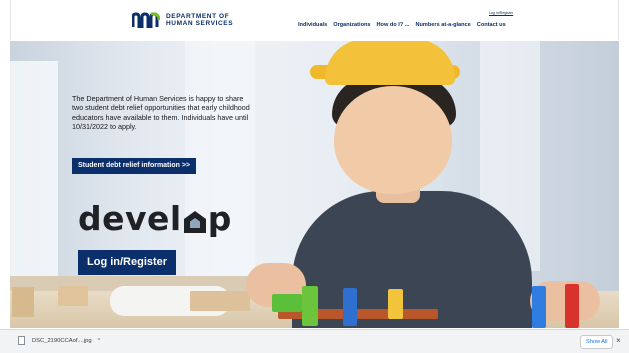 The height and width of the screenshot is (353, 629). What do you see at coordinates (194, 221) in the screenshot?
I see `house-icon` at bounding box center [194, 221].